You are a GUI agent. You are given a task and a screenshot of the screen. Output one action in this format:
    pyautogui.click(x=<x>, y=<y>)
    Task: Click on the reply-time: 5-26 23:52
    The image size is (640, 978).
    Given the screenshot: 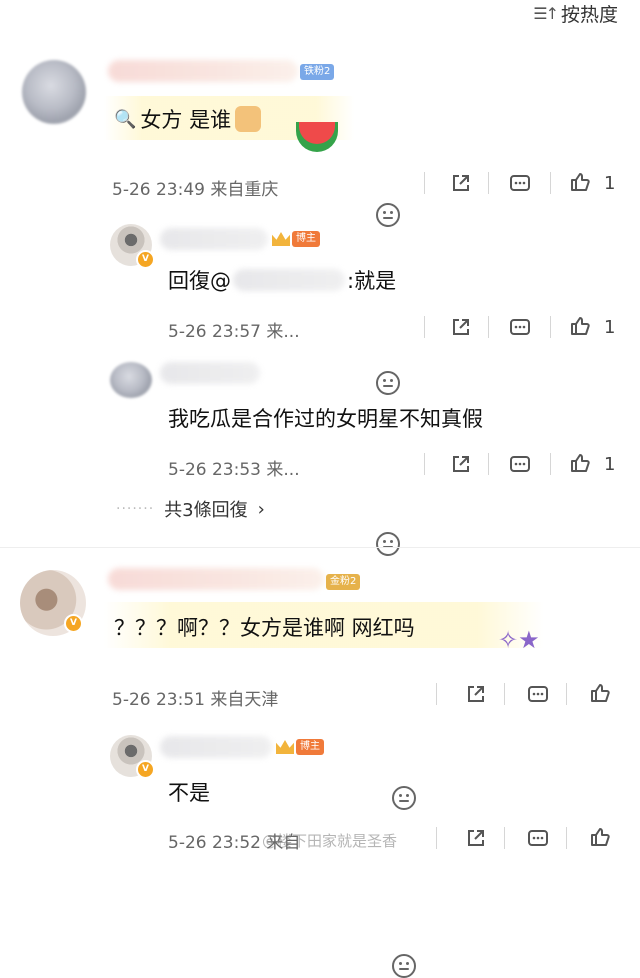 What is the action you would take?
    pyautogui.click(x=214, y=843)
    